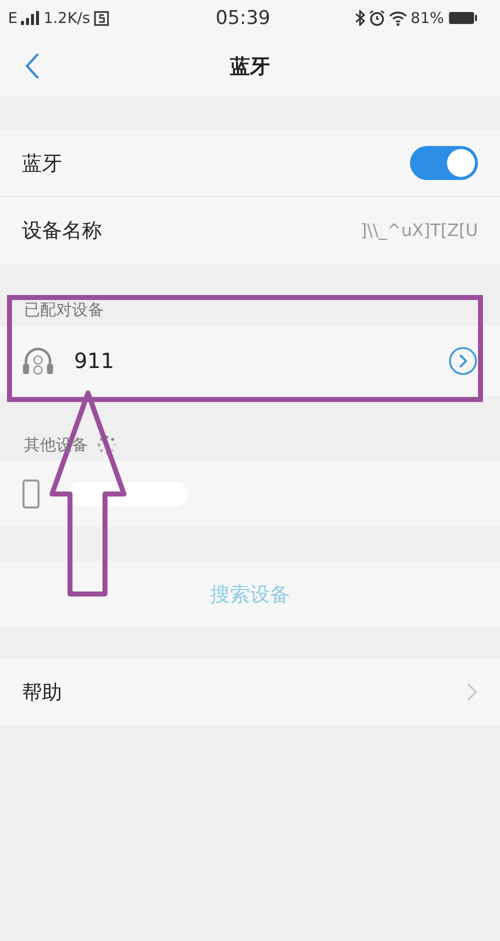 The width and height of the screenshot is (500, 941). Describe the element at coordinates (359, 18) in the screenshot. I see `bluetooth-icon` at that location.